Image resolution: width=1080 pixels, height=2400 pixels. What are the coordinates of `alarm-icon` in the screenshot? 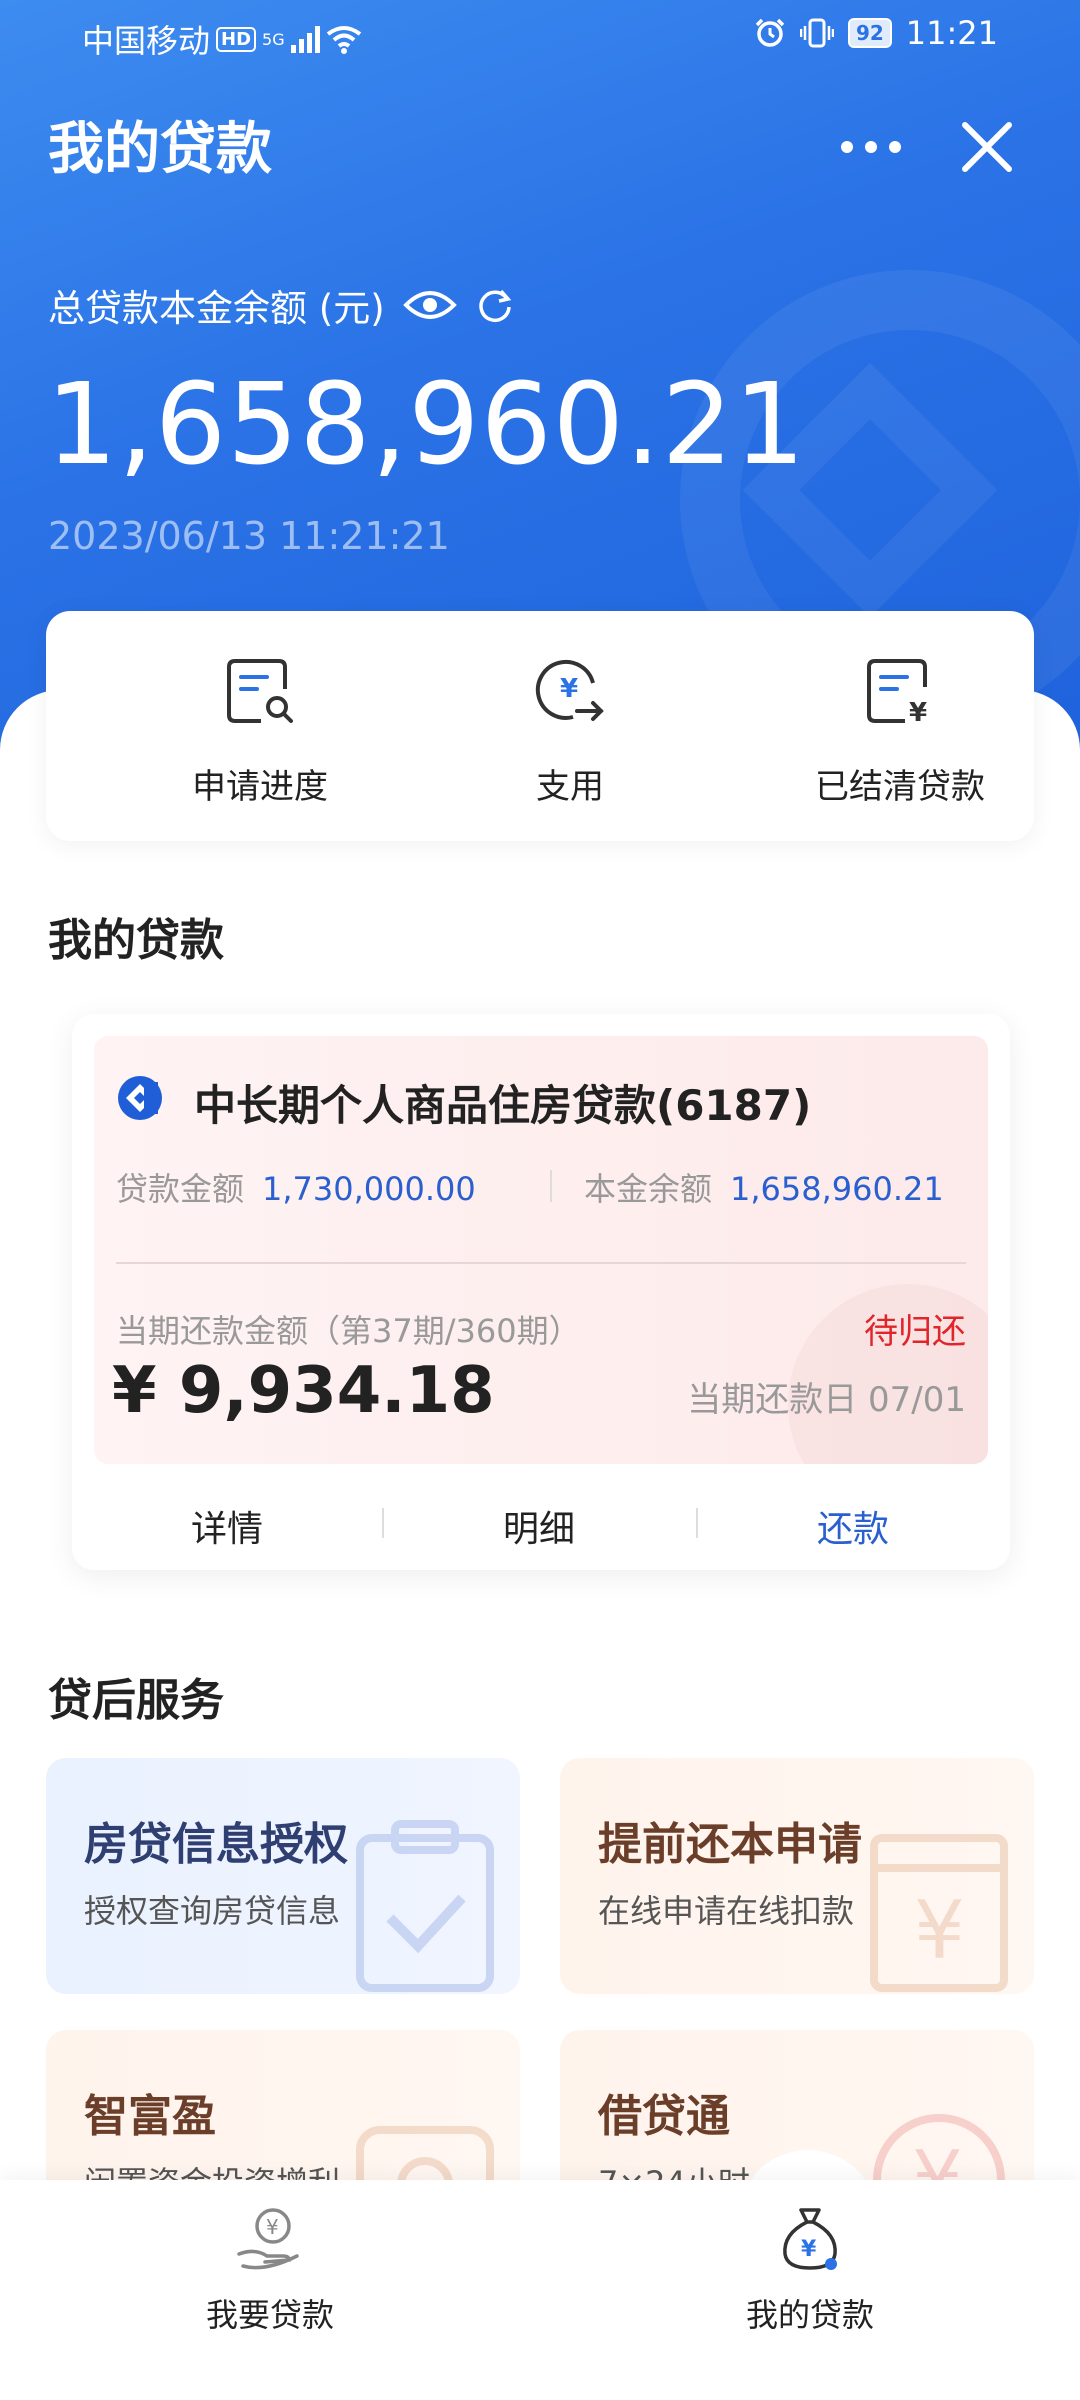 It's located at (770, 32).